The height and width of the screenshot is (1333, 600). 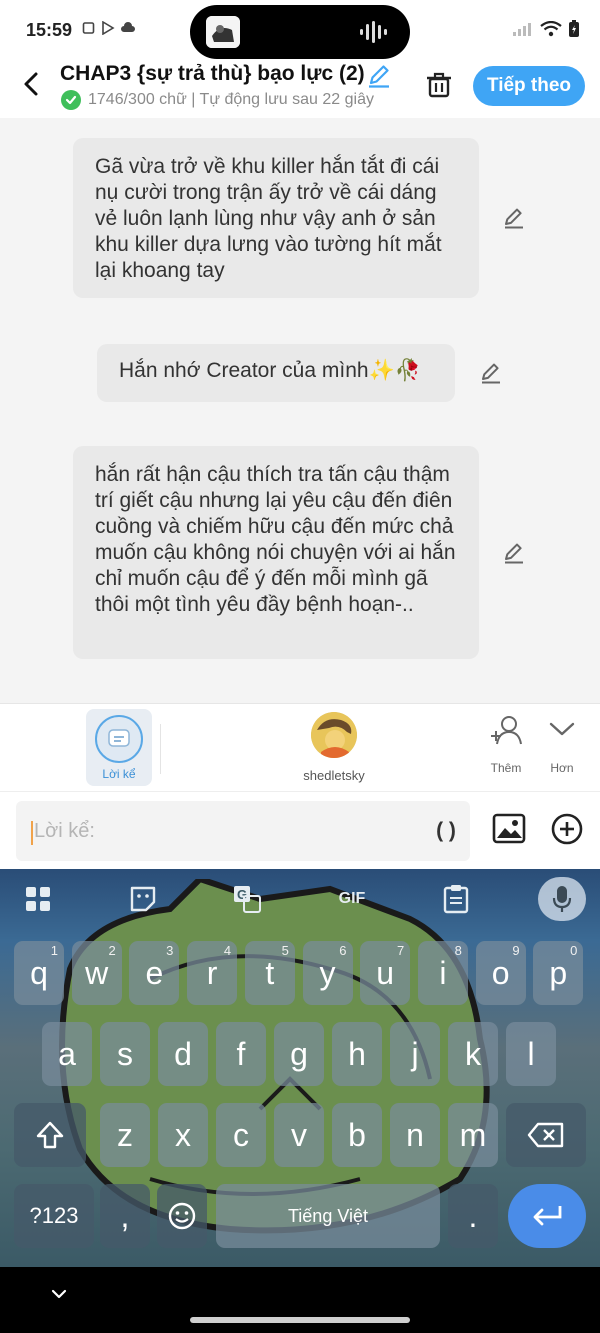 I want to click on key-o: o9, so click(x=500, y=973).